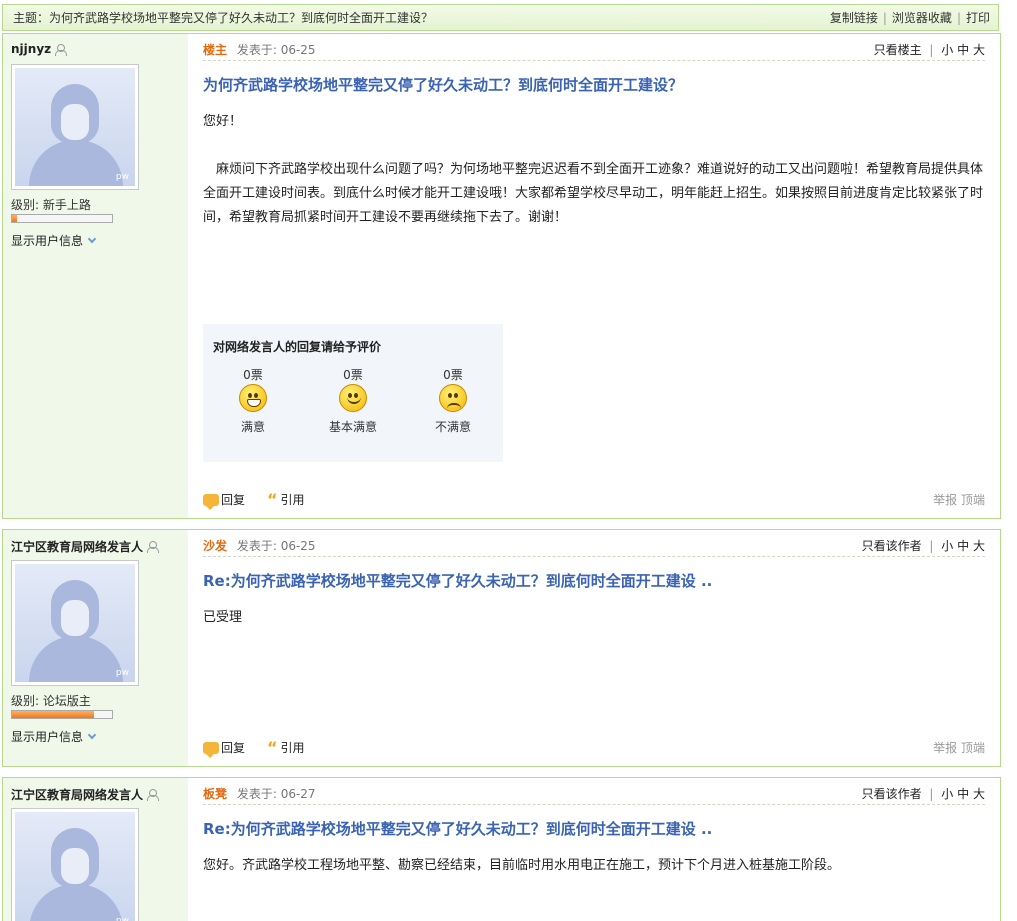 This screenshot has width=1017, height=921. Describe the element at coordinates (297, 347) in the screenshot. I see `rating-title: 对网络发言人的回复请给予评价` at that location.